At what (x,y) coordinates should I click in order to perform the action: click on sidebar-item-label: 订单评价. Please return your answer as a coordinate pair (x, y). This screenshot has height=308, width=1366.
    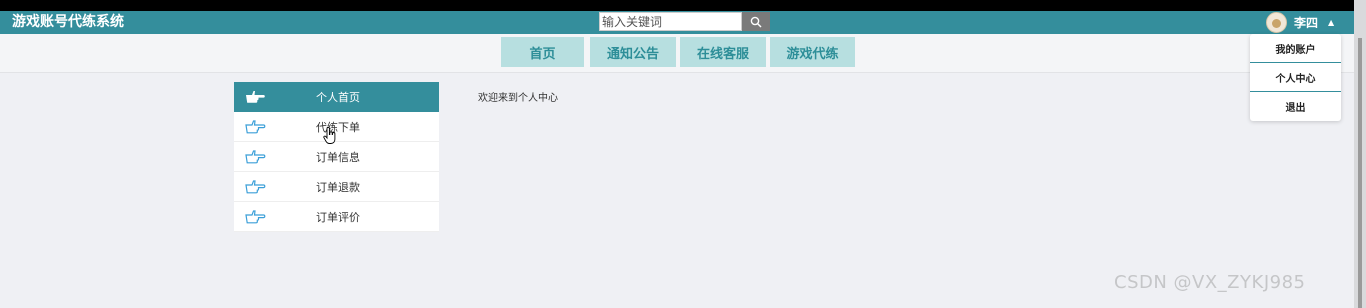
    Looking at the image, I should click on (338, 217).